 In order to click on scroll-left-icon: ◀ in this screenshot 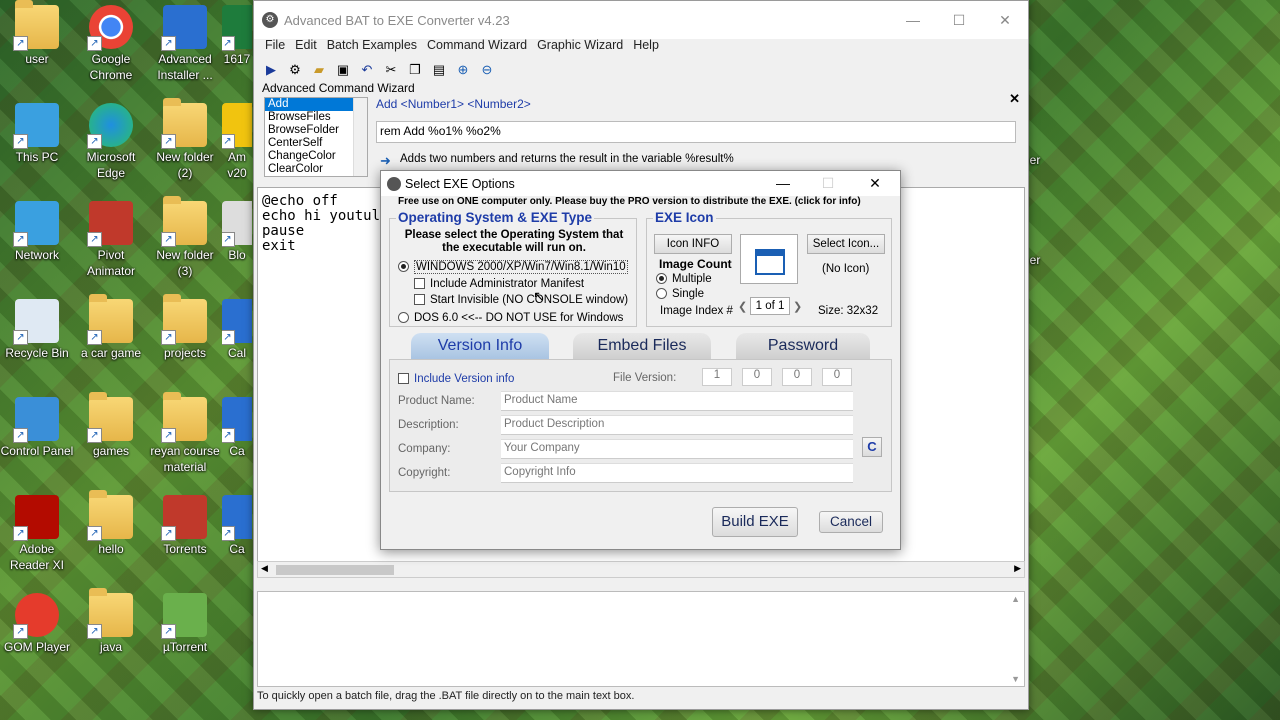, I will do `click(264, 568)`.